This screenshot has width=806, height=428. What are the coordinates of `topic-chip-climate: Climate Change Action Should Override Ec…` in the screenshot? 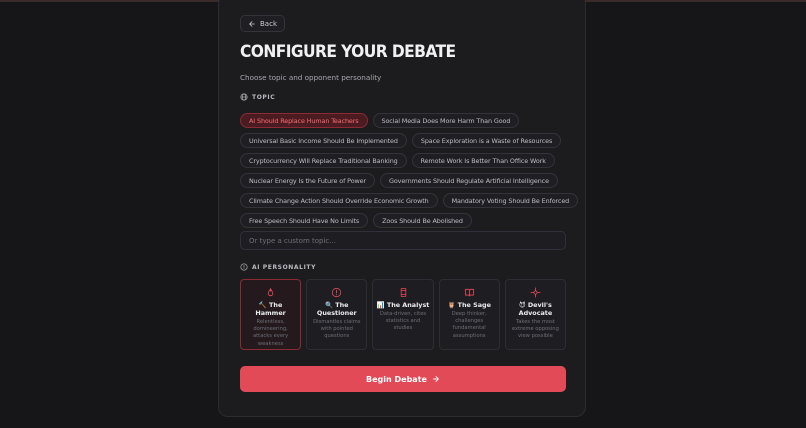 It's located at (339, 200).